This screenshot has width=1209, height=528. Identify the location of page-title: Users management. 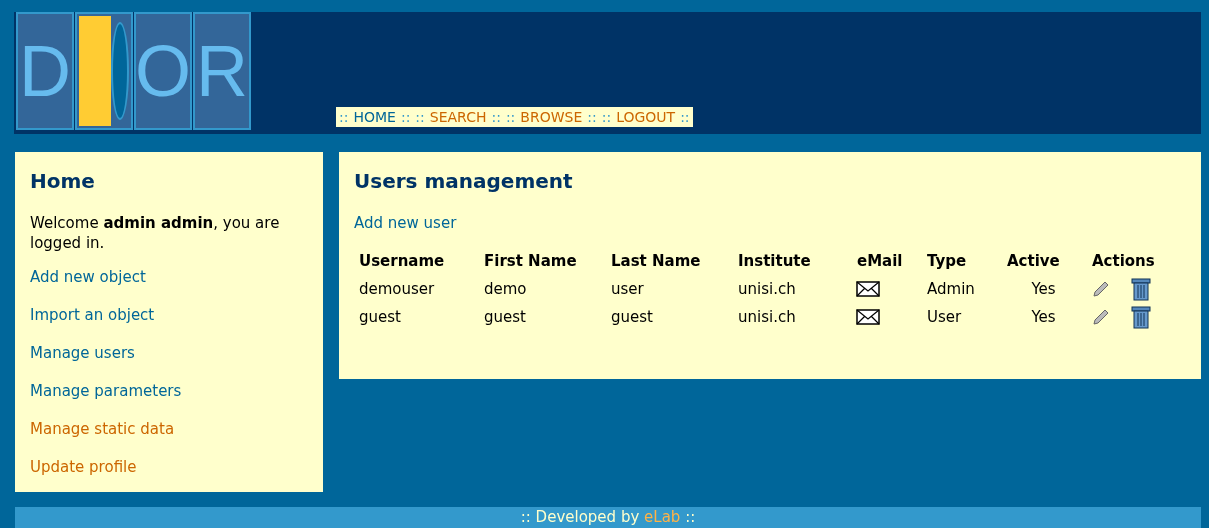
(464, 181).